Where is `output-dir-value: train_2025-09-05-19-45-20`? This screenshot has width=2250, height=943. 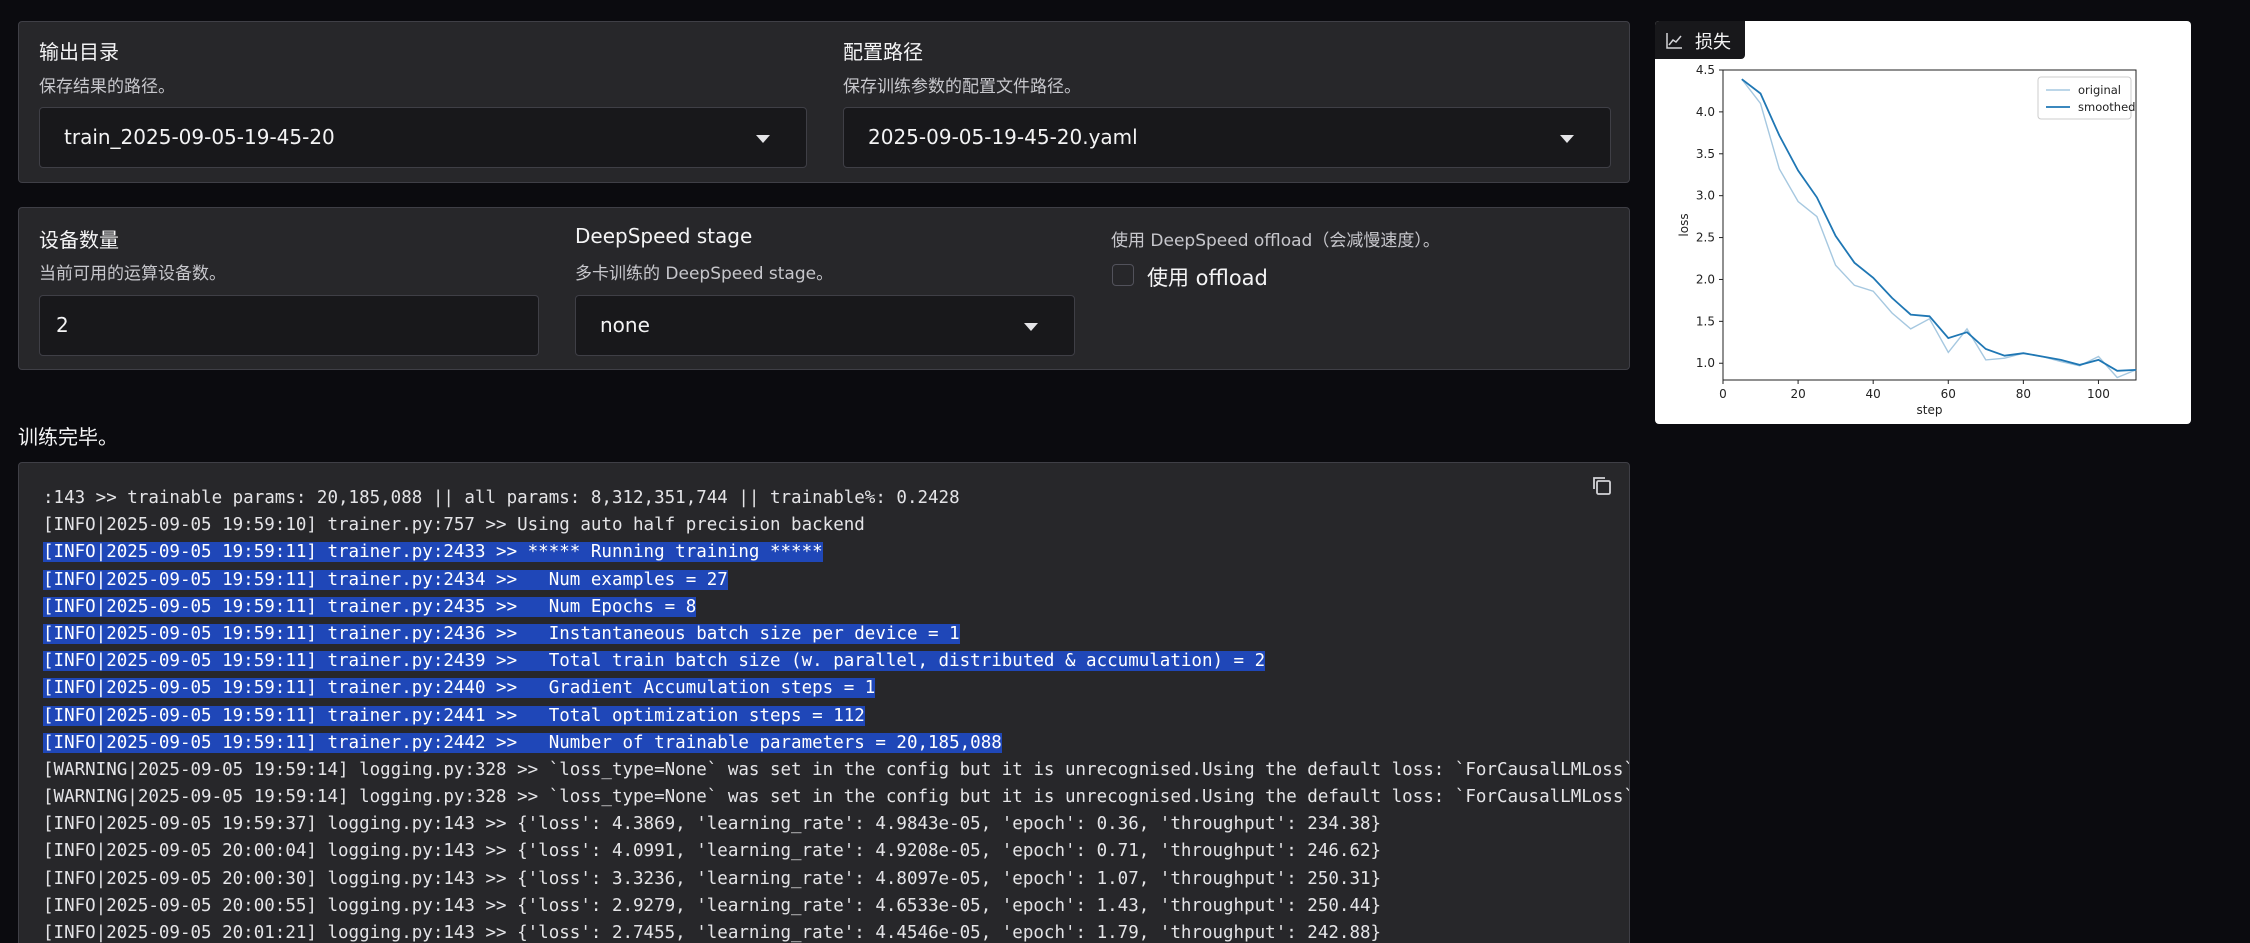
output-dir-value: train_2025-09-05-19-45-20 is located at coordinates (199, 137).